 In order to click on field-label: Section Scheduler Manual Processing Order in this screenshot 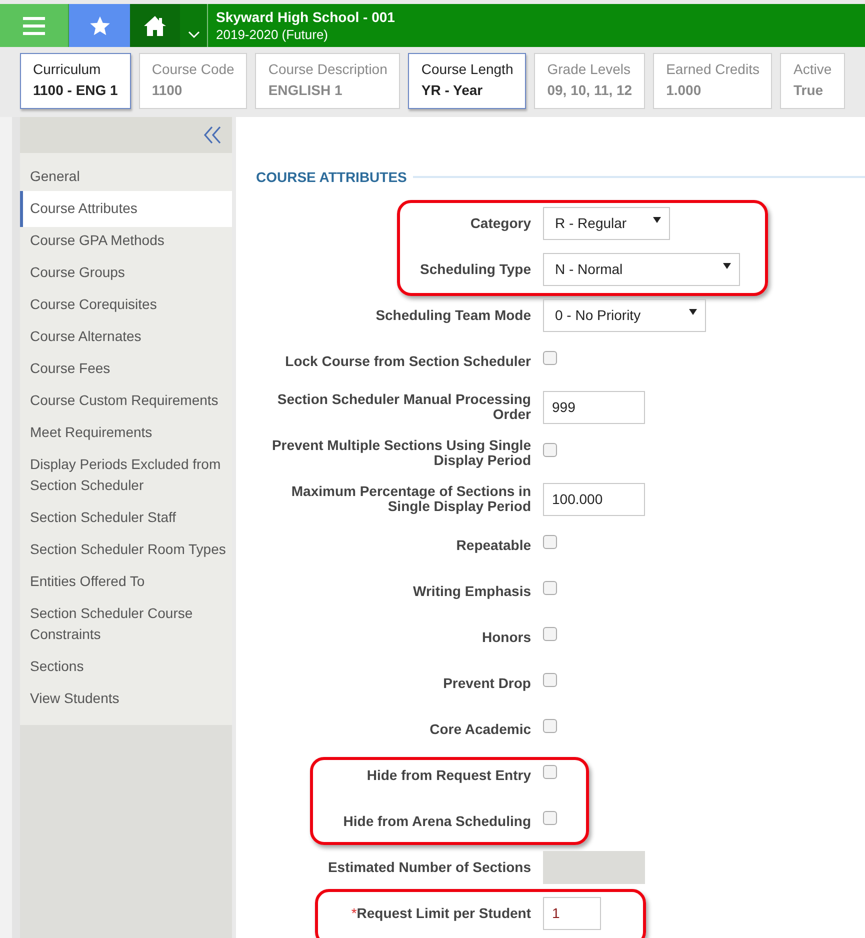, I will do `click(403, 407)`.